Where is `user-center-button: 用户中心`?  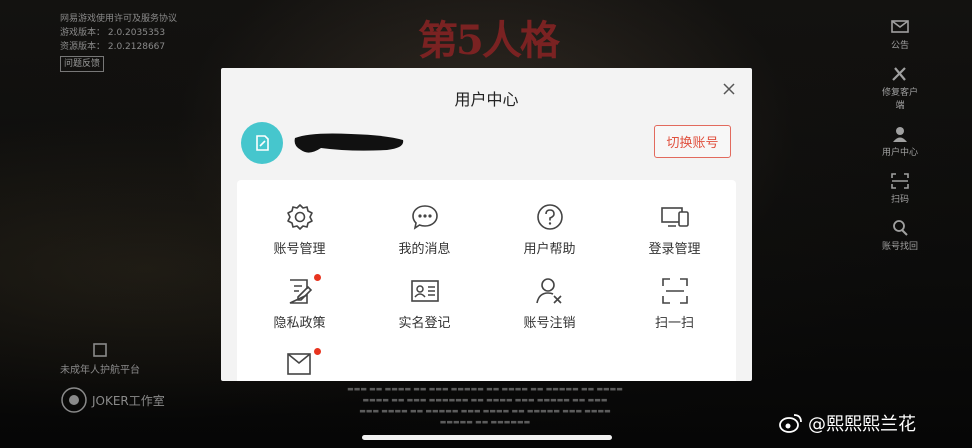
user-center-button: 用户中心 is located at coordinates (900, 141).